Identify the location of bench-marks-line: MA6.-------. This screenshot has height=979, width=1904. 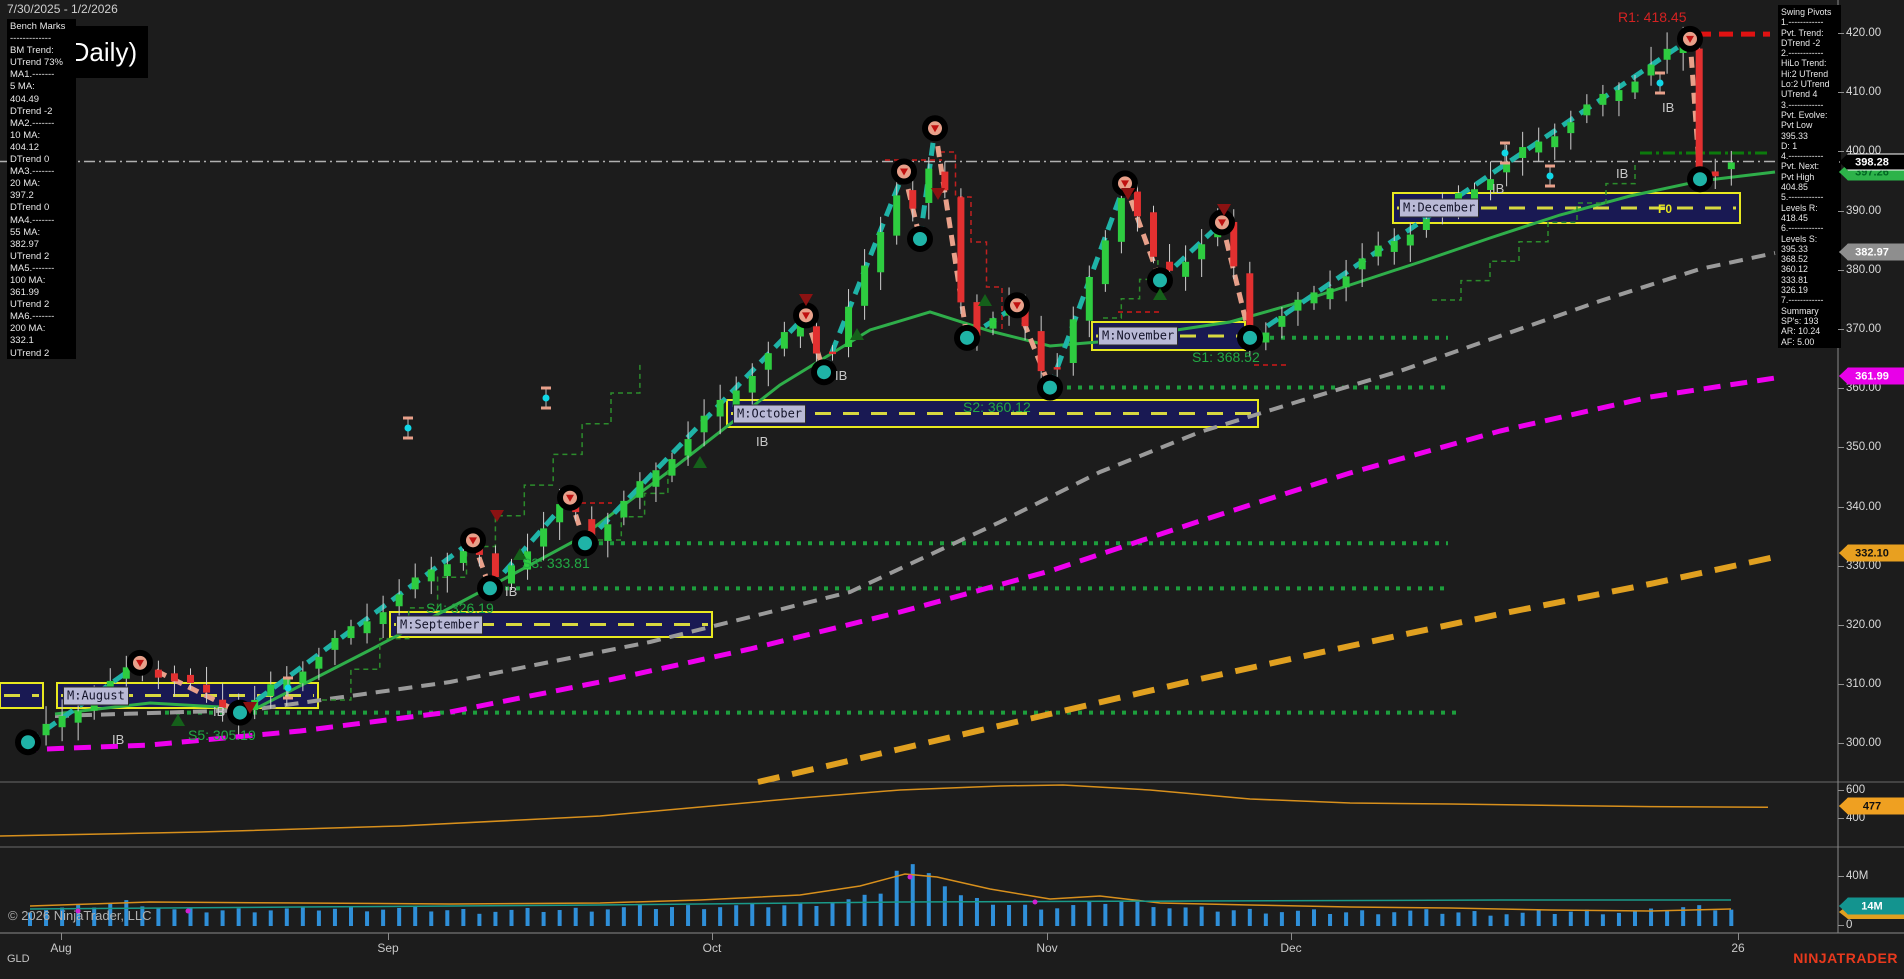
(32, 317).